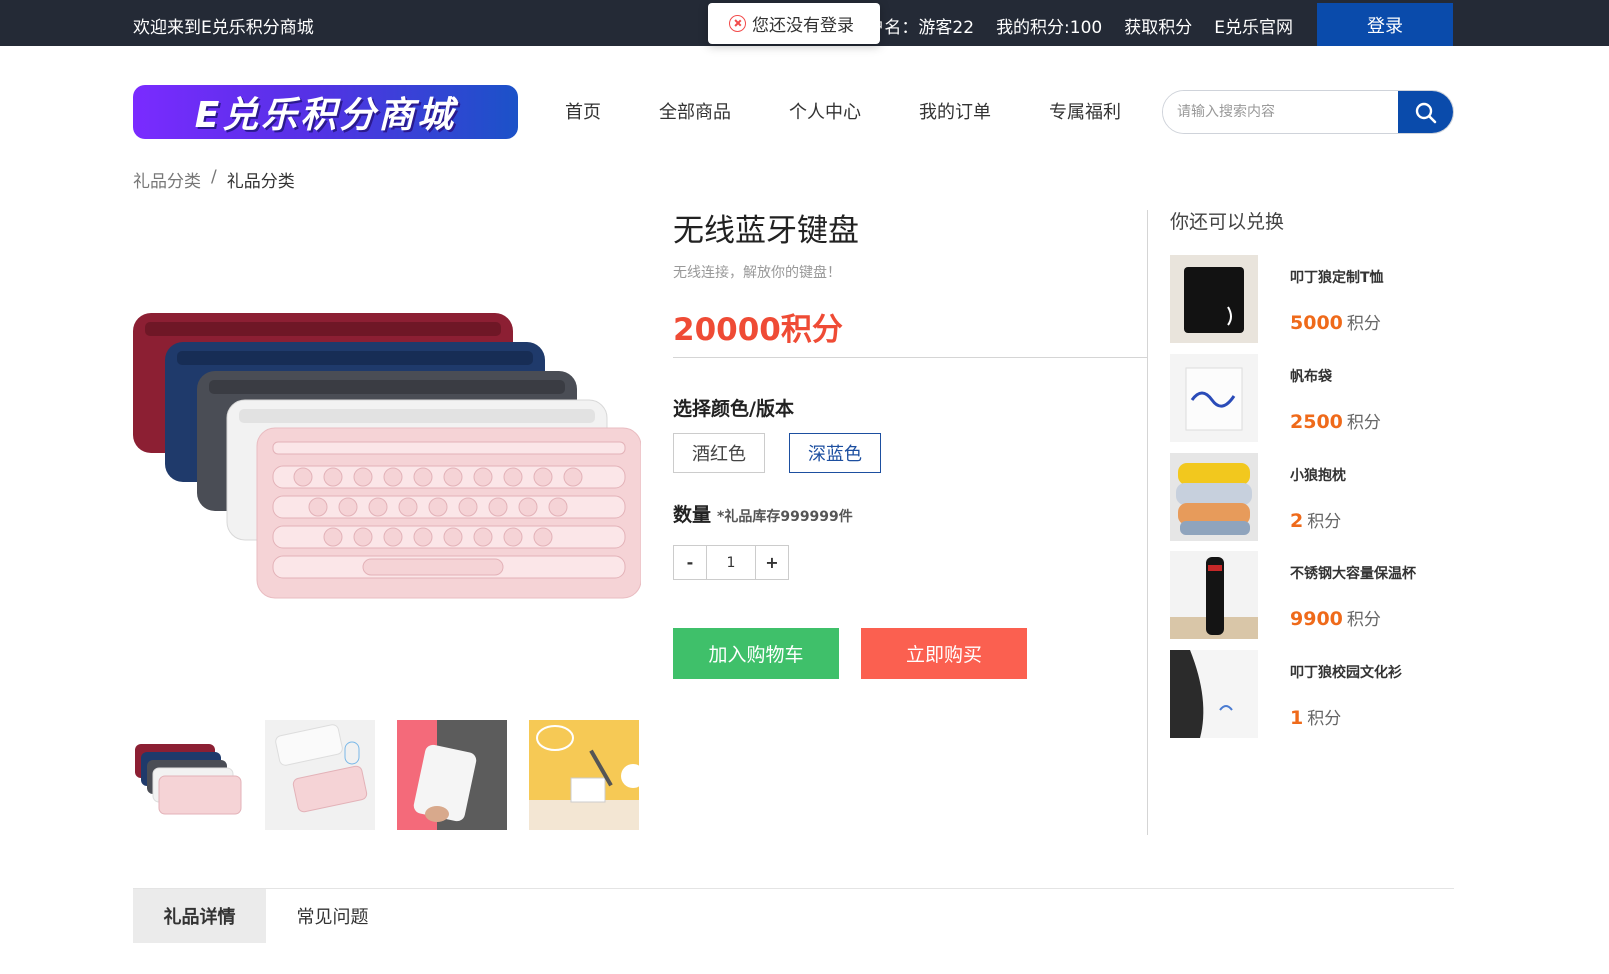  I want to click on tab-gift-details: 礼品详情, so click(199, 916).